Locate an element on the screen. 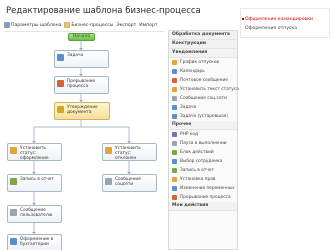 The image size is (331, 250). block-status-registration: Установить статус: оформление is located at coordinates (34, 152).